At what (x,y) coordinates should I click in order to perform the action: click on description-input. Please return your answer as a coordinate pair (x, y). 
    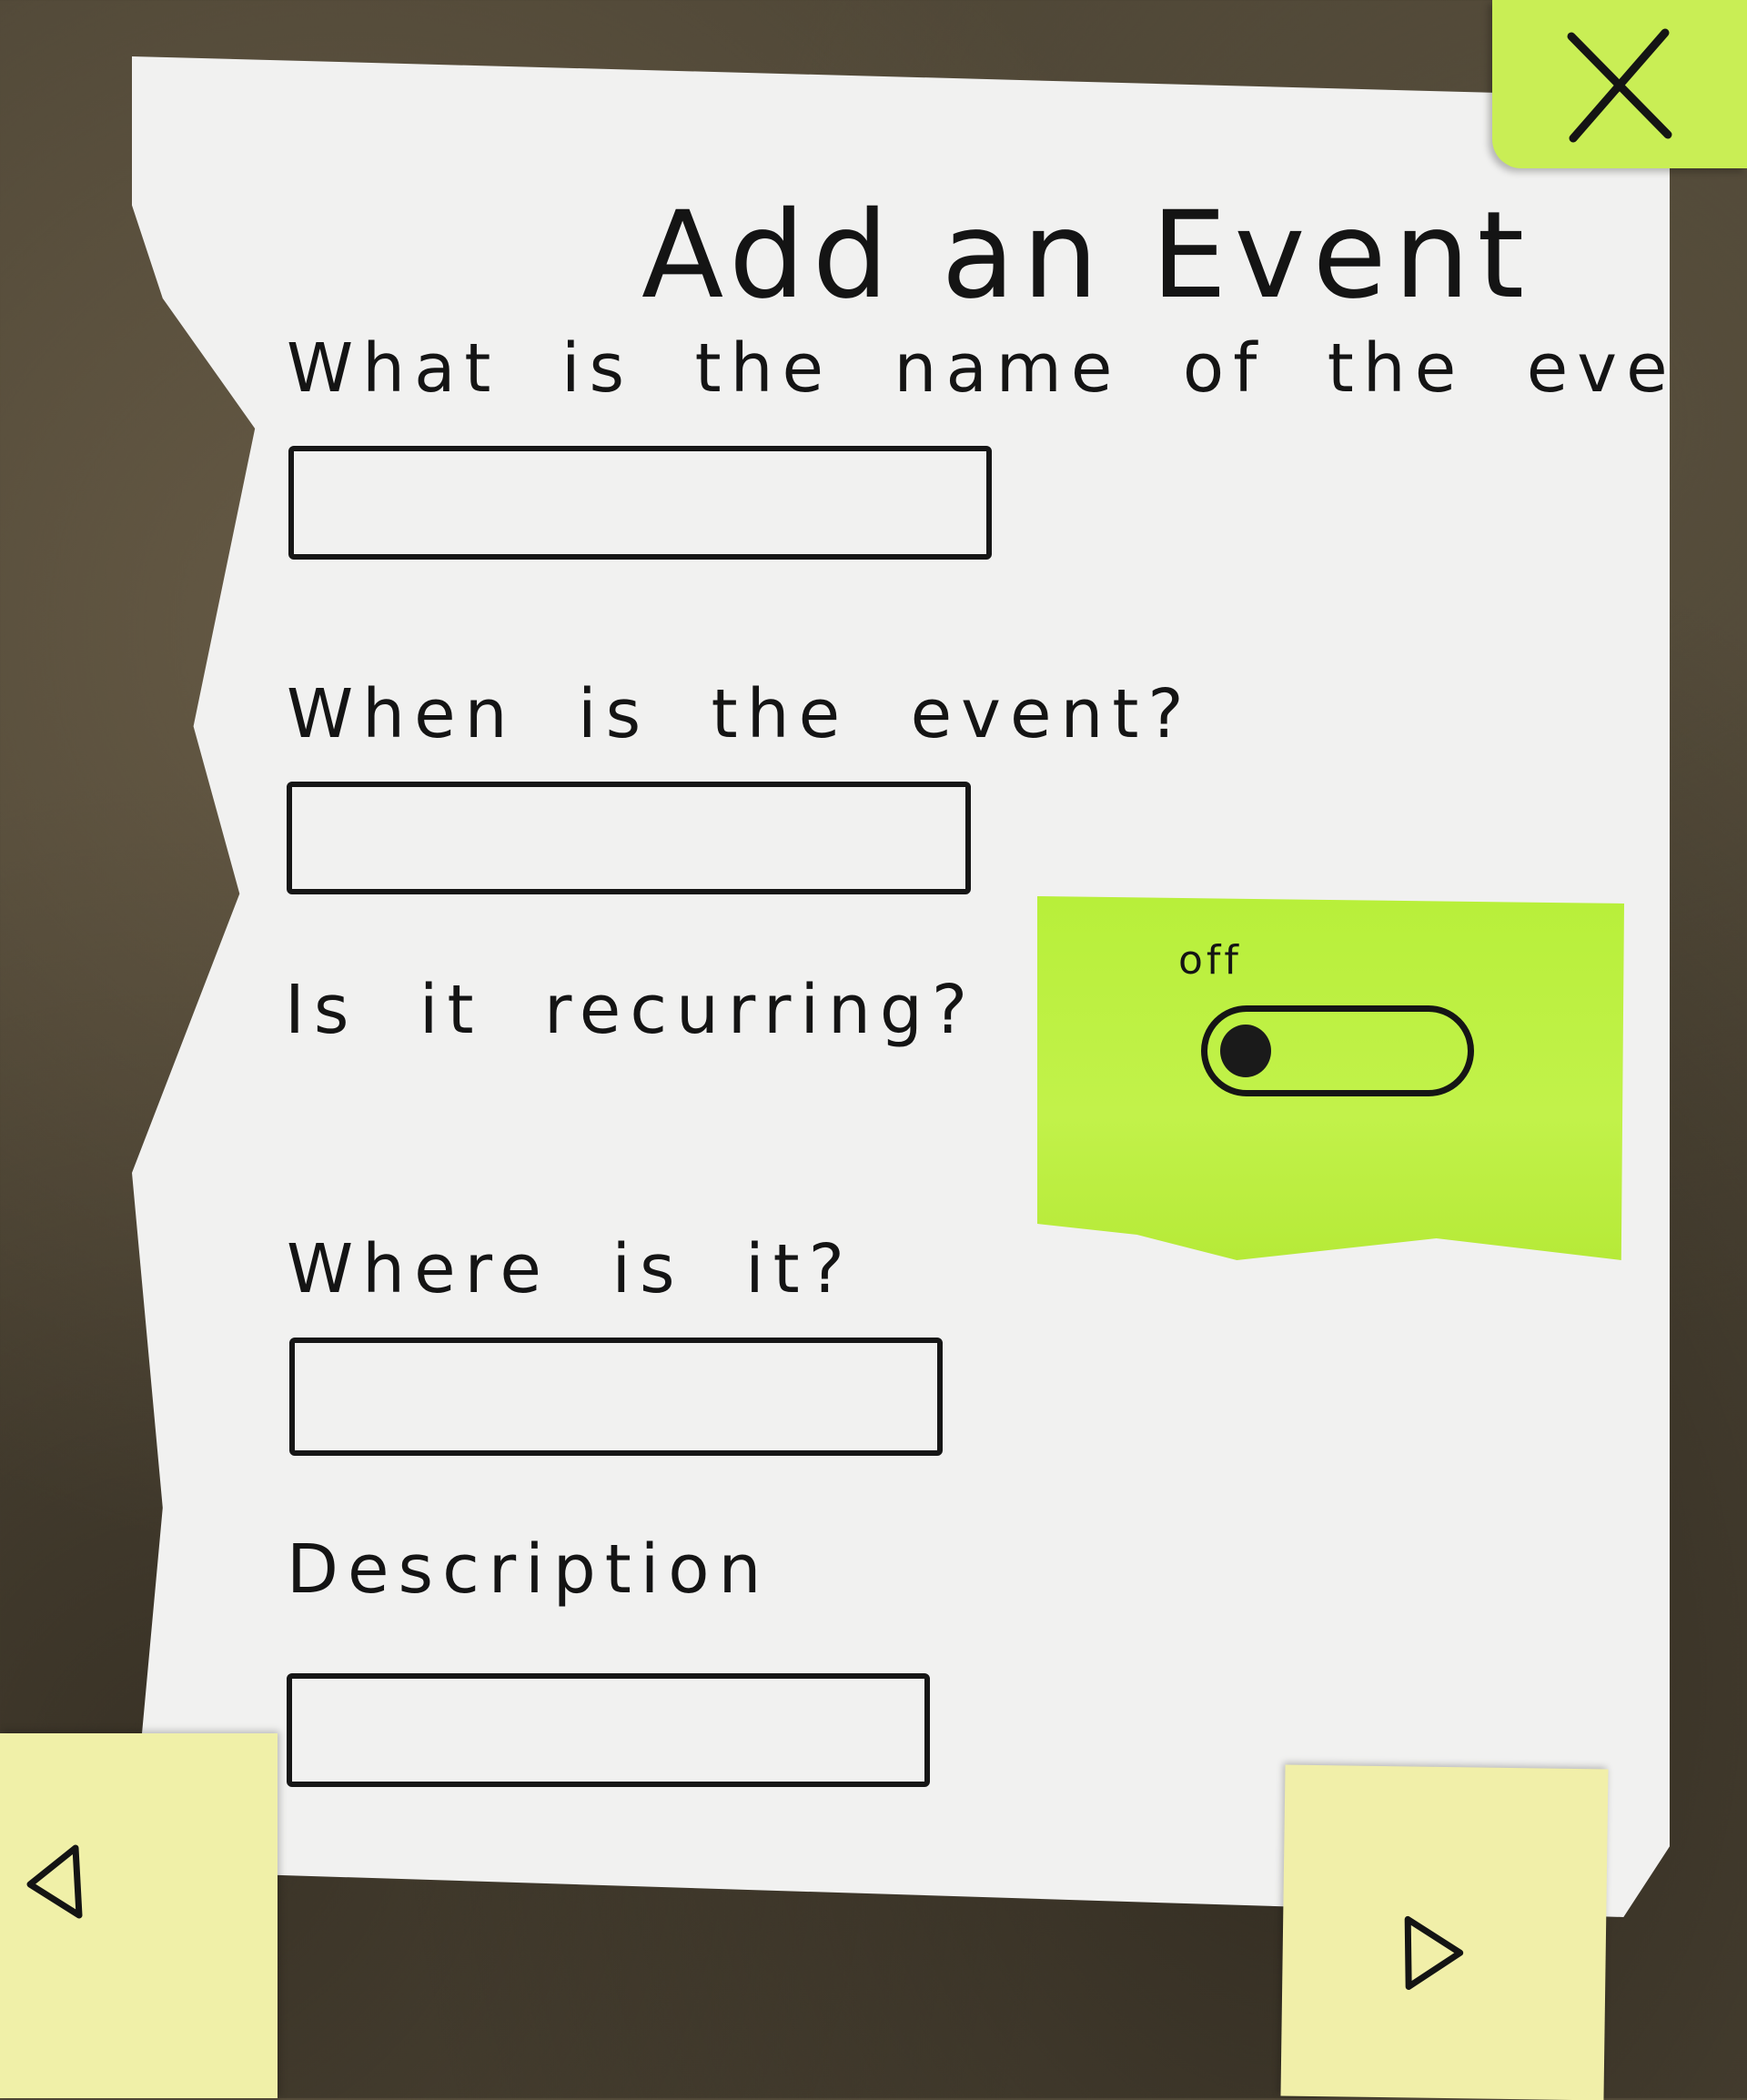
    Looking at the image, I should click on (608, 1730).